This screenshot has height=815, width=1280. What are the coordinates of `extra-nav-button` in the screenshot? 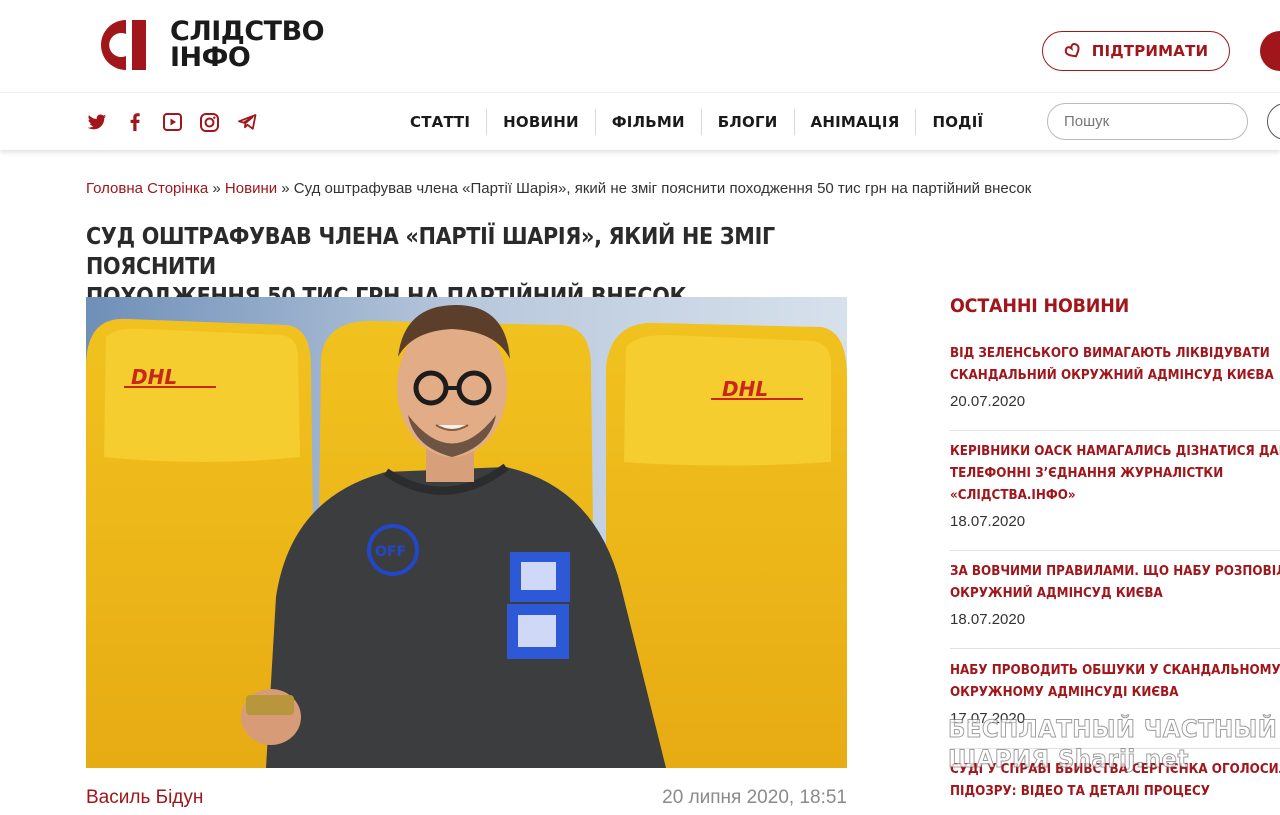 It's located at (1273, 121).